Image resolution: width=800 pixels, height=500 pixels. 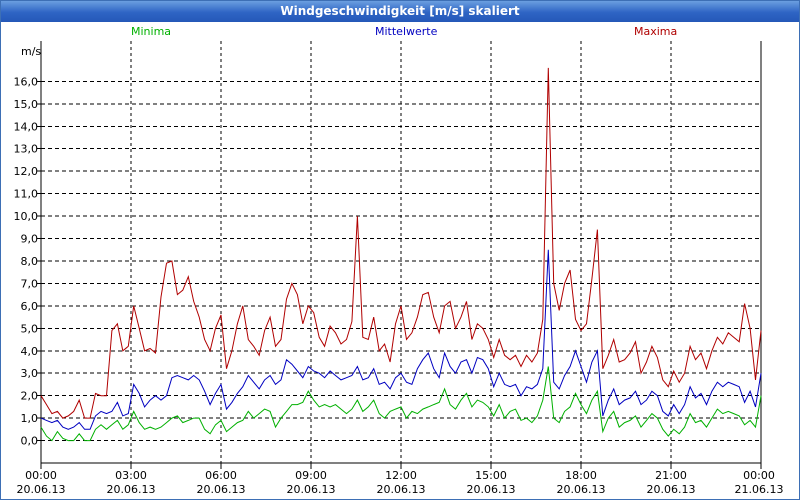 I want to click on y-tick-label: 6,0, so click(x=30, y=306).